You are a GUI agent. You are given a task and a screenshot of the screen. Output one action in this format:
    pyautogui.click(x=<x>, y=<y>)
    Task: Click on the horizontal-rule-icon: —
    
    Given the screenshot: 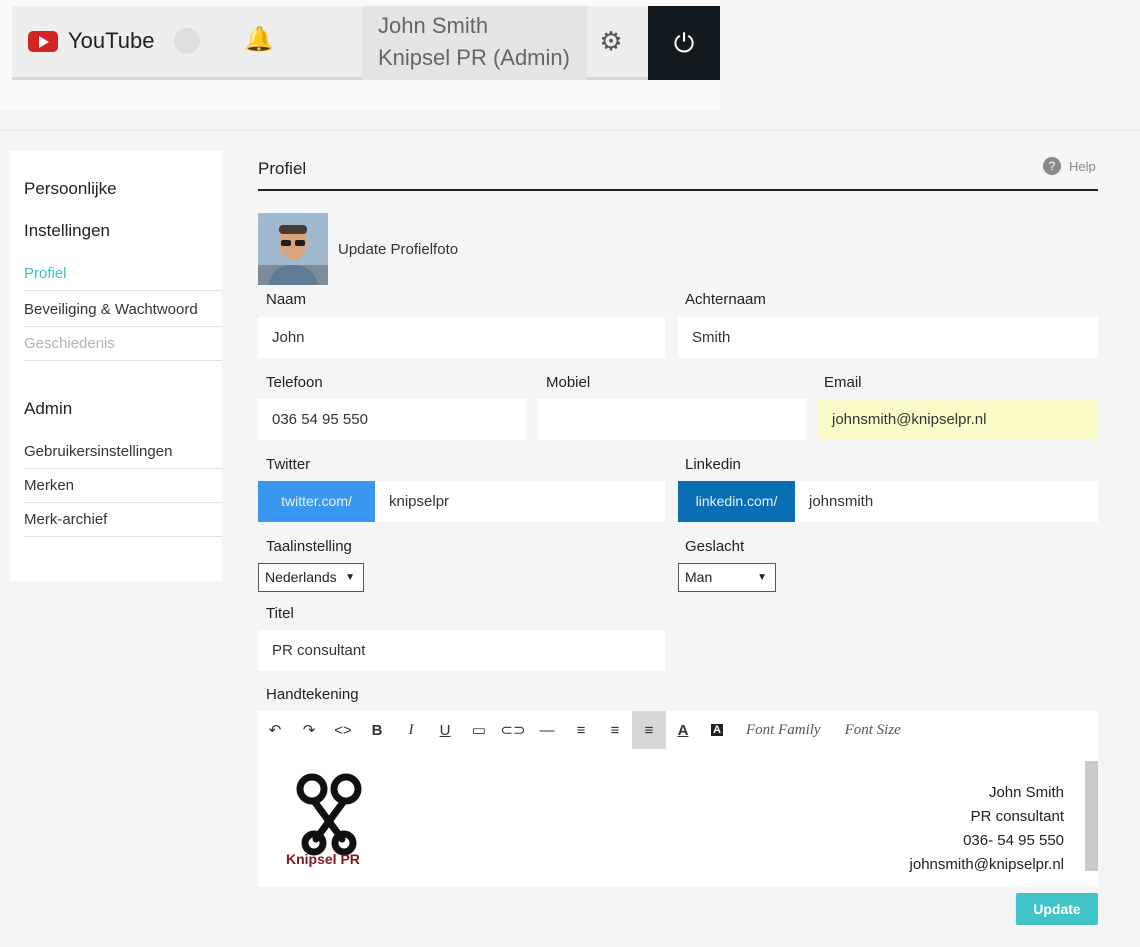 What is the action you would take?
    pyautogui.click(x=547, y=730)
    